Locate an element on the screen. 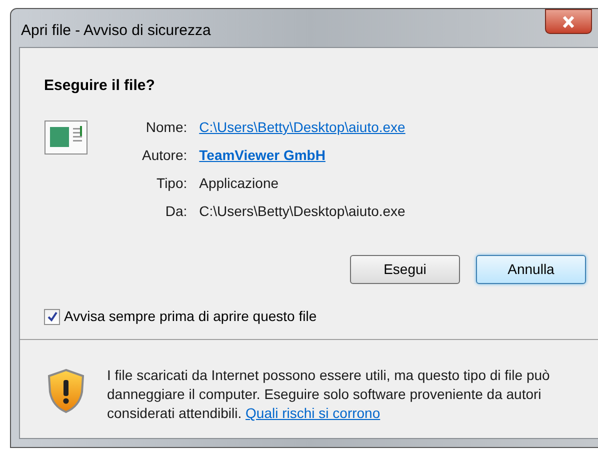 The image size is (598, 453). dialog-button: Esegui is located at coordinates (405, 269).